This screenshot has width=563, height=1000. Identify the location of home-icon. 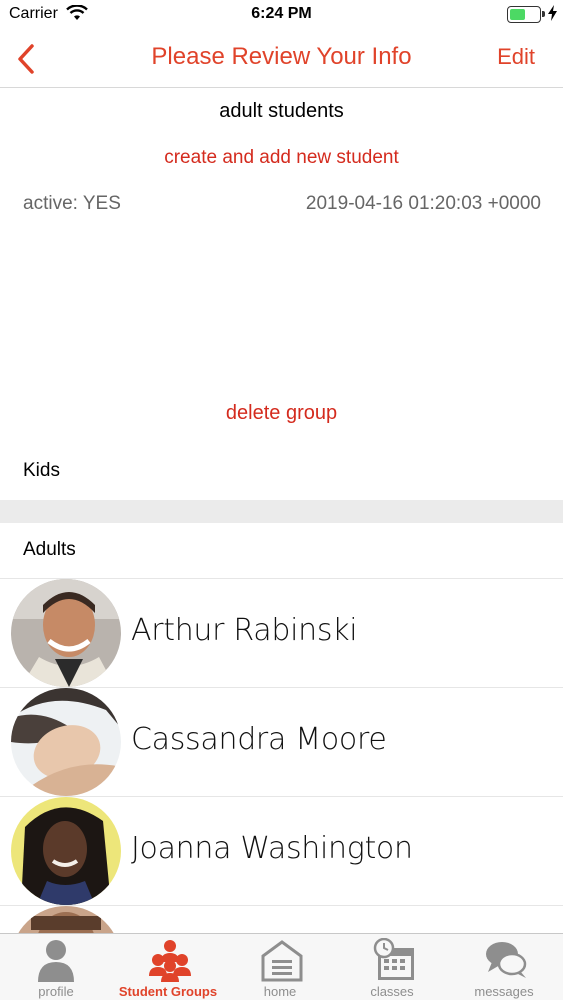
(282, 961).